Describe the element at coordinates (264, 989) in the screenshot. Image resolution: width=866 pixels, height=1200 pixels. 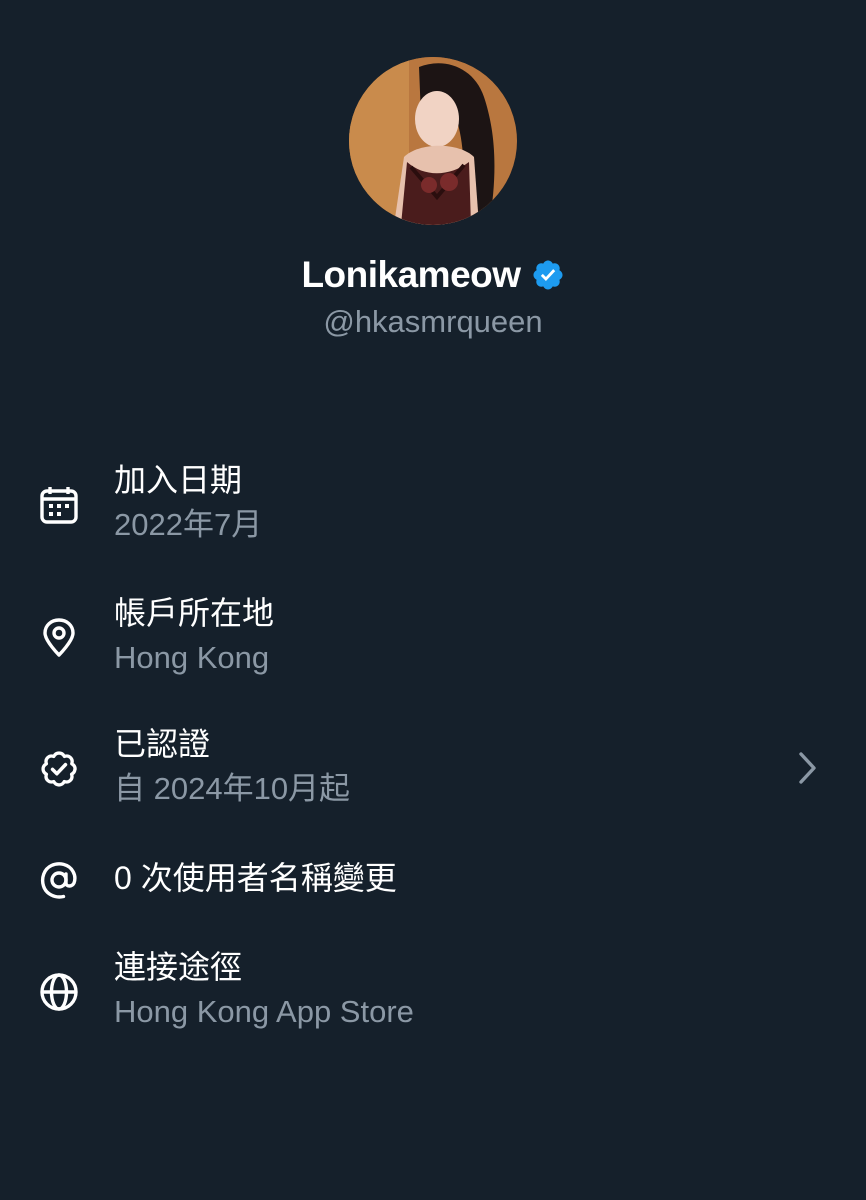
I see `info-row-connected-via-text: 連接途徑 Hong Kong App Store` at that location.